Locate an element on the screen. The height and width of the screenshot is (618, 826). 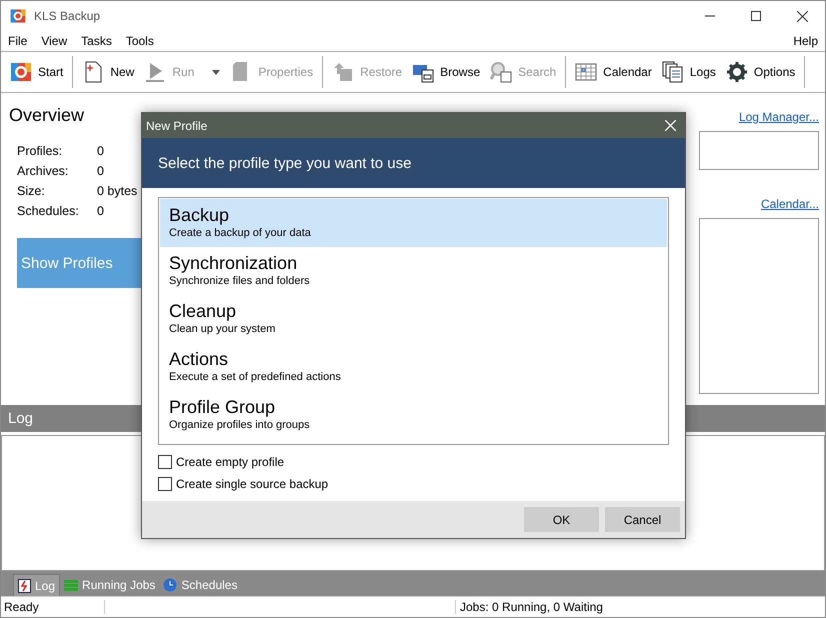
calendar-icon is located at coordinates (586, 72).